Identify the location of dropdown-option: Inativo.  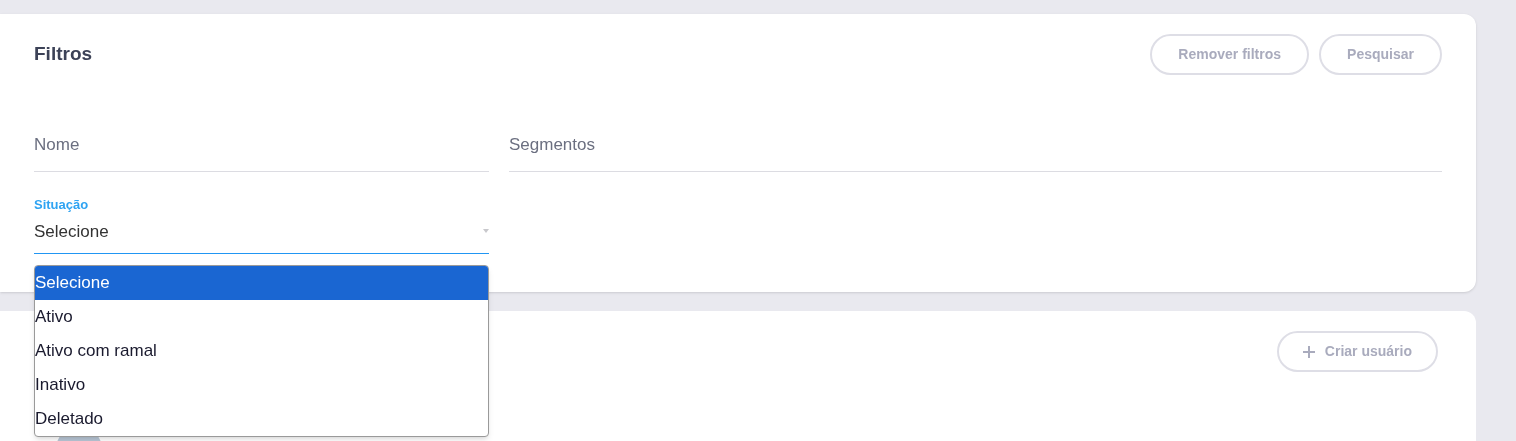
(261, 385).